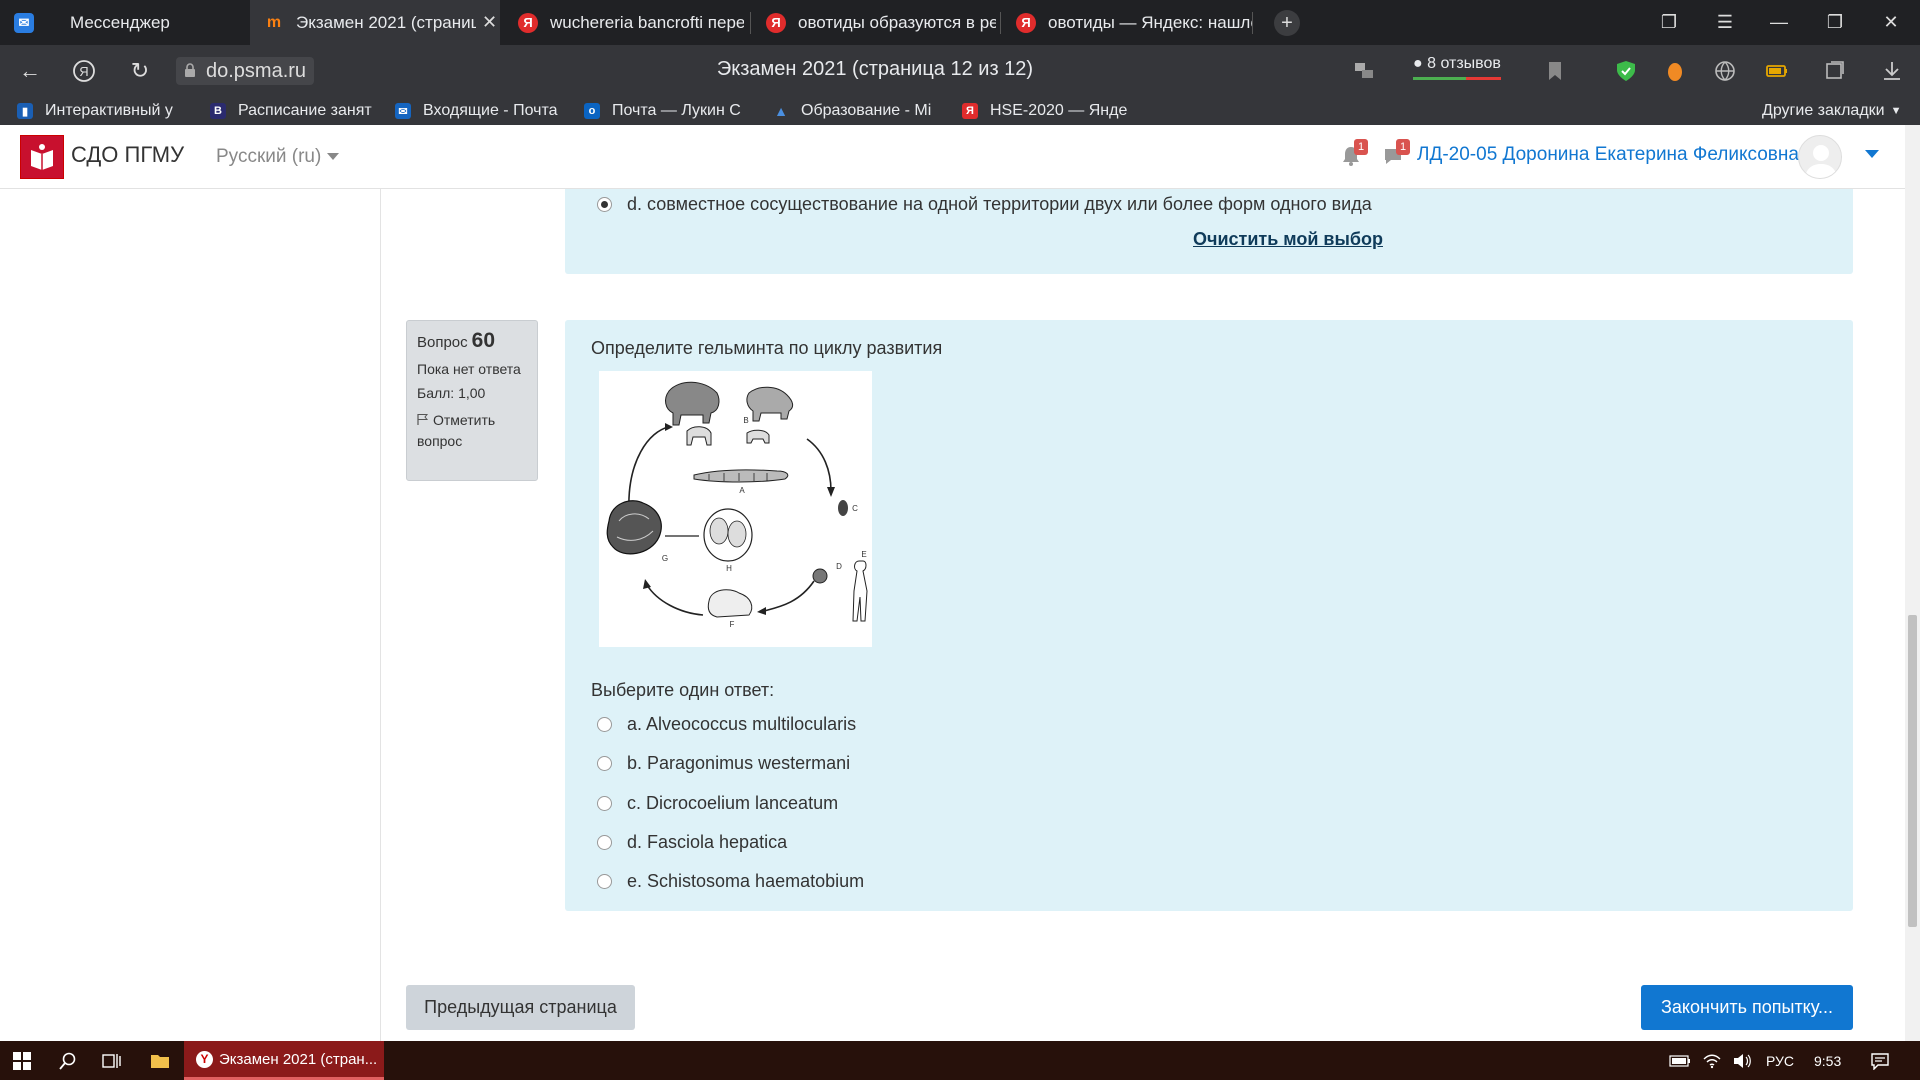  What do you see at coordinates (1820, 157) in the screenshot?
I see `avatar` at bounding box center [1820, 157].